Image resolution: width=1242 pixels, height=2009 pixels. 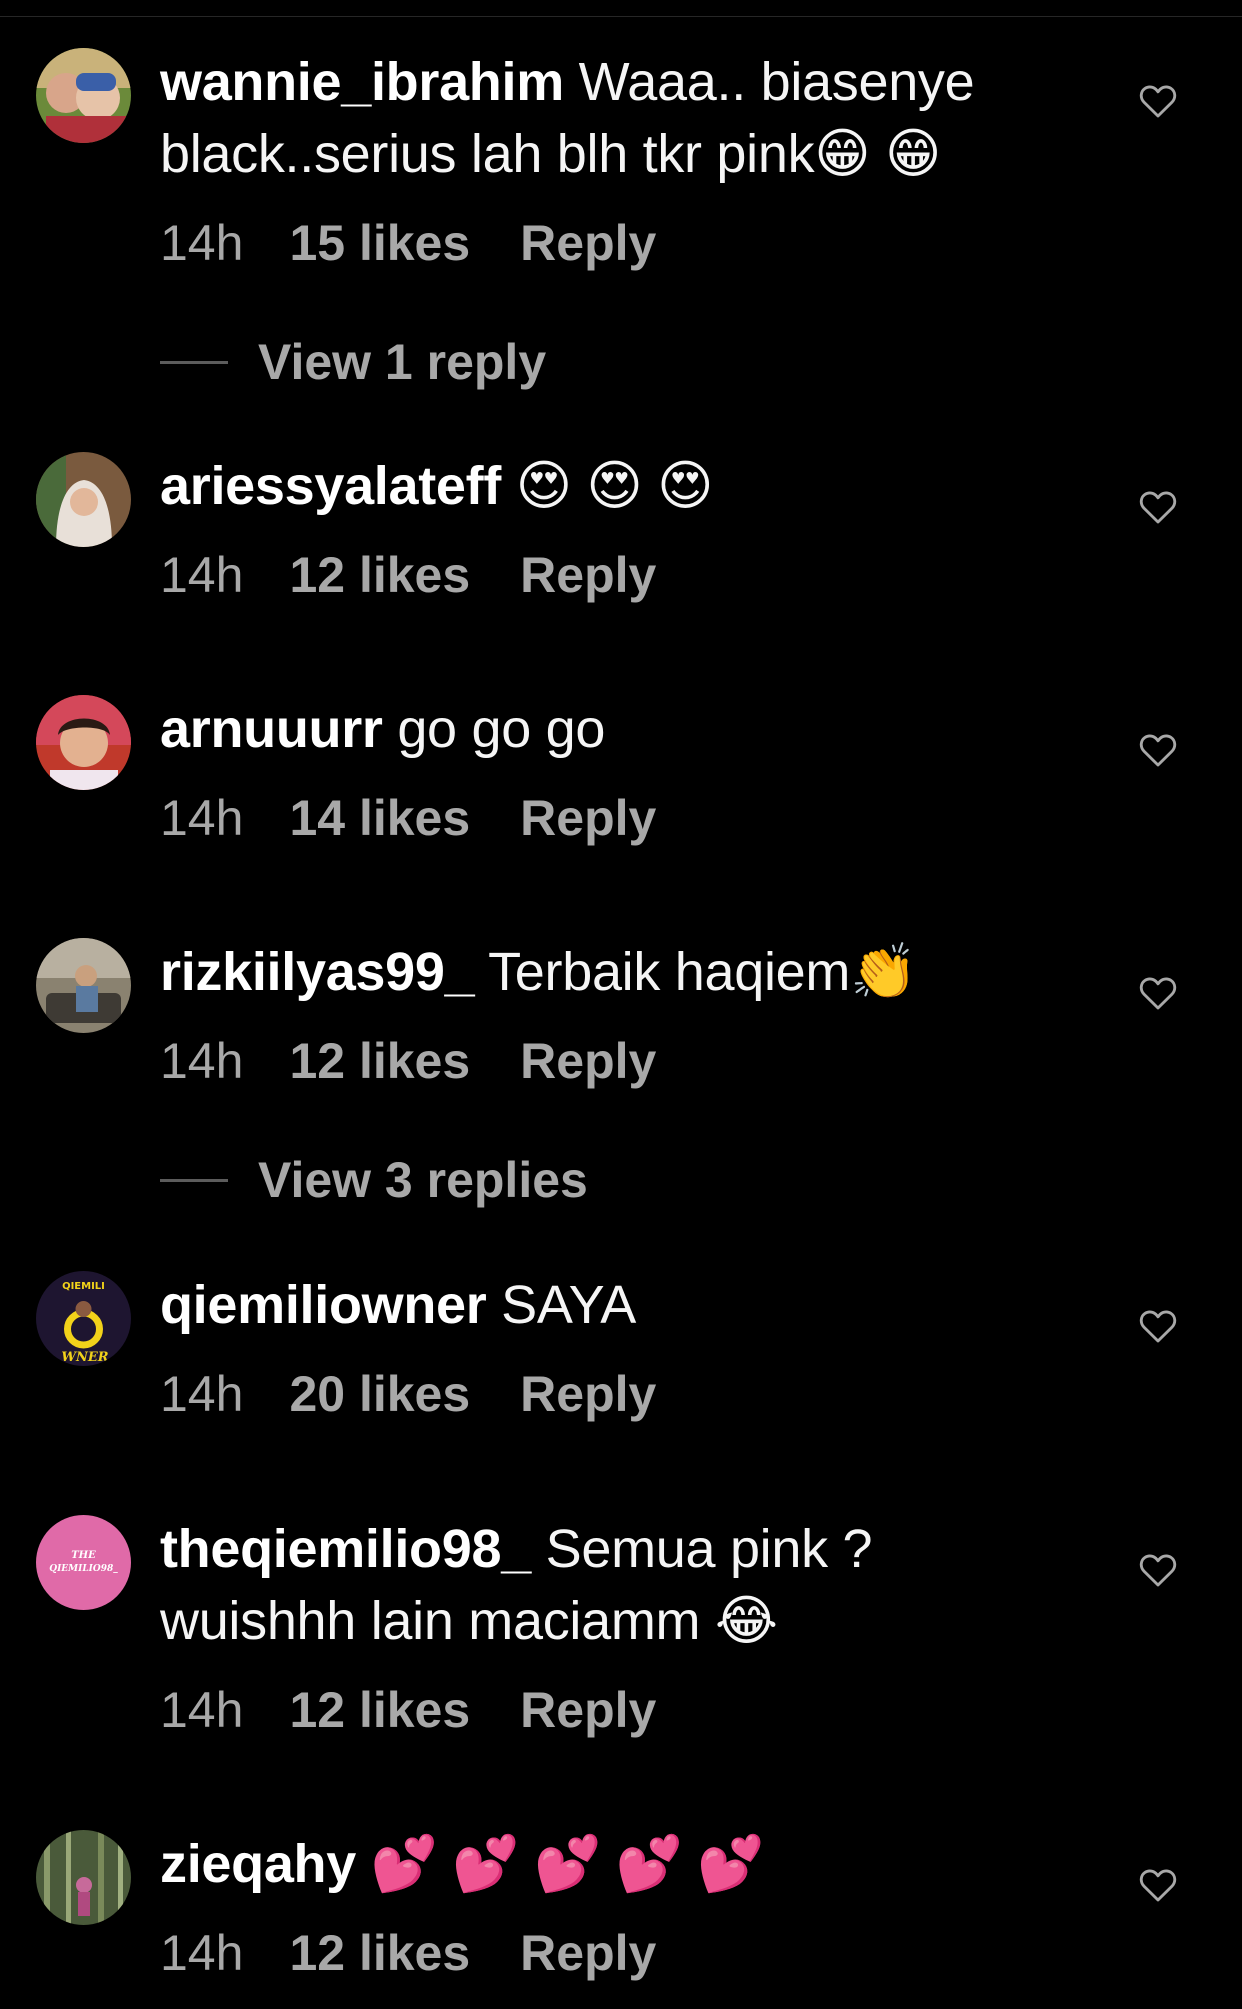 I want to click on comment-text: qiemiliowner SAYA, so click(x=610, y=1305).